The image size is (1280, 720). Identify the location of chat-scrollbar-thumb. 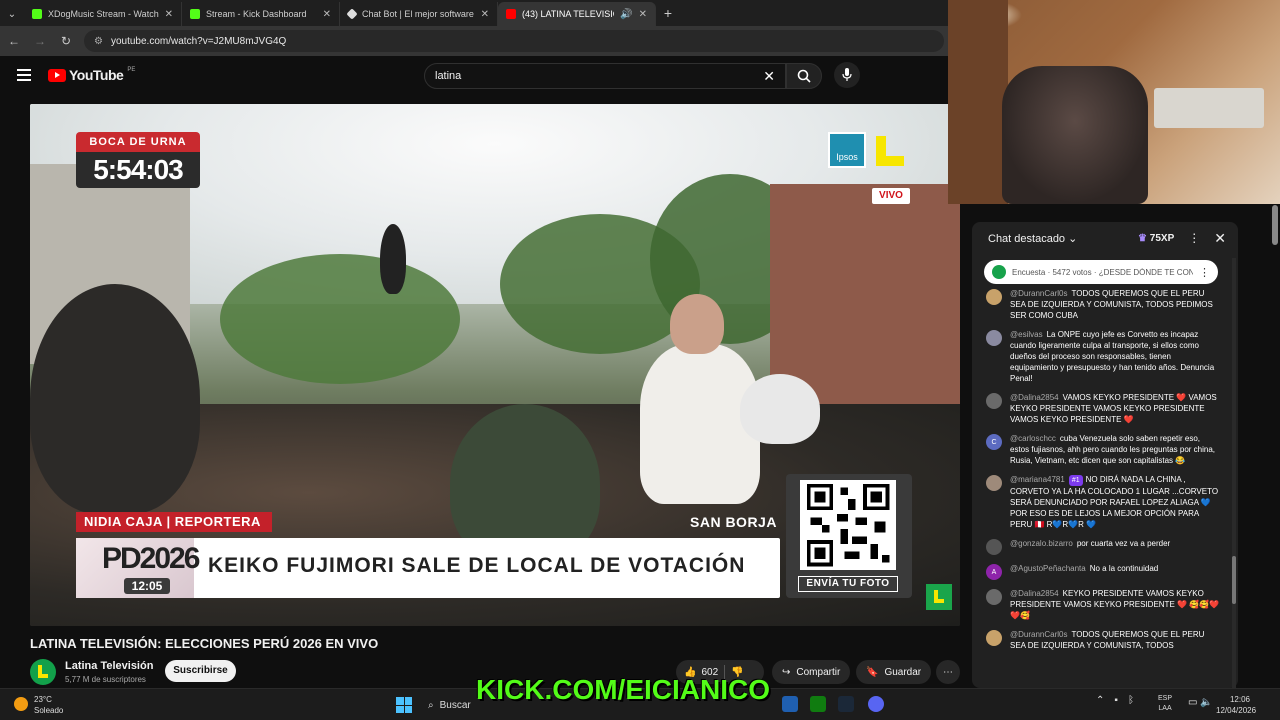
(1234, 580).